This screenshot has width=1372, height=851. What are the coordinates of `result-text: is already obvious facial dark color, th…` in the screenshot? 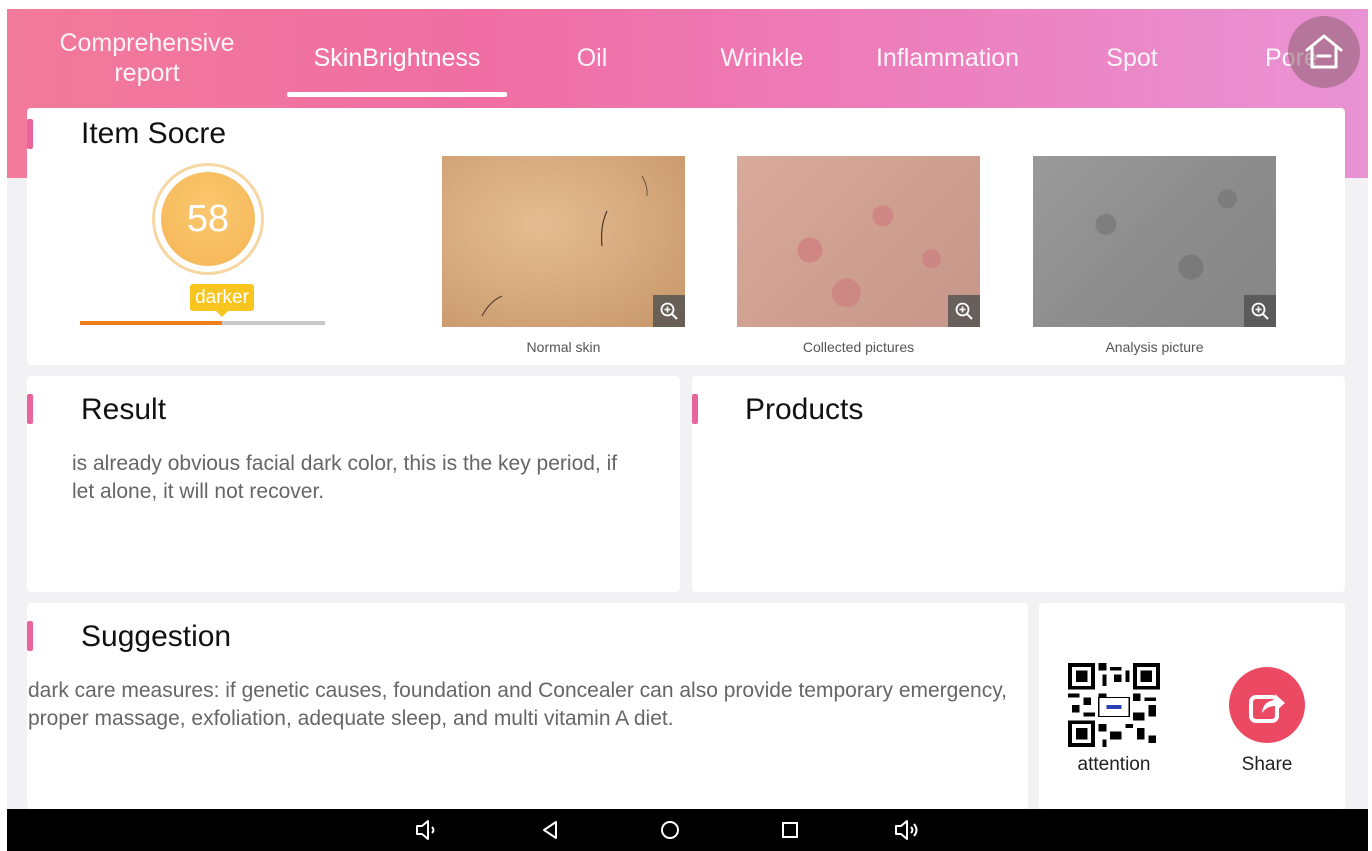 It's located at (345, 477).